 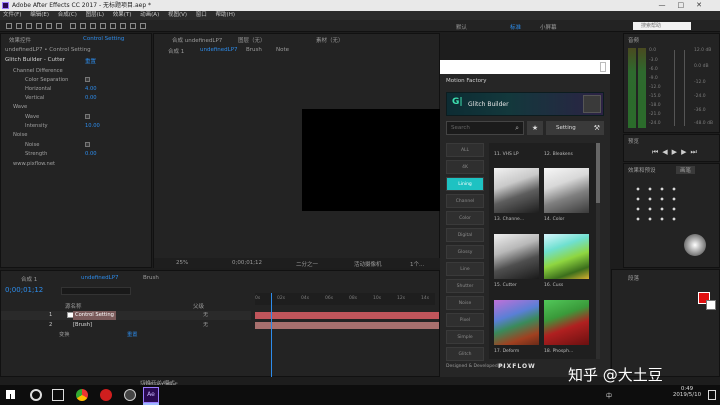 I want to click on effect-controls-tab: 效果控件, so click(x=20, y=40).